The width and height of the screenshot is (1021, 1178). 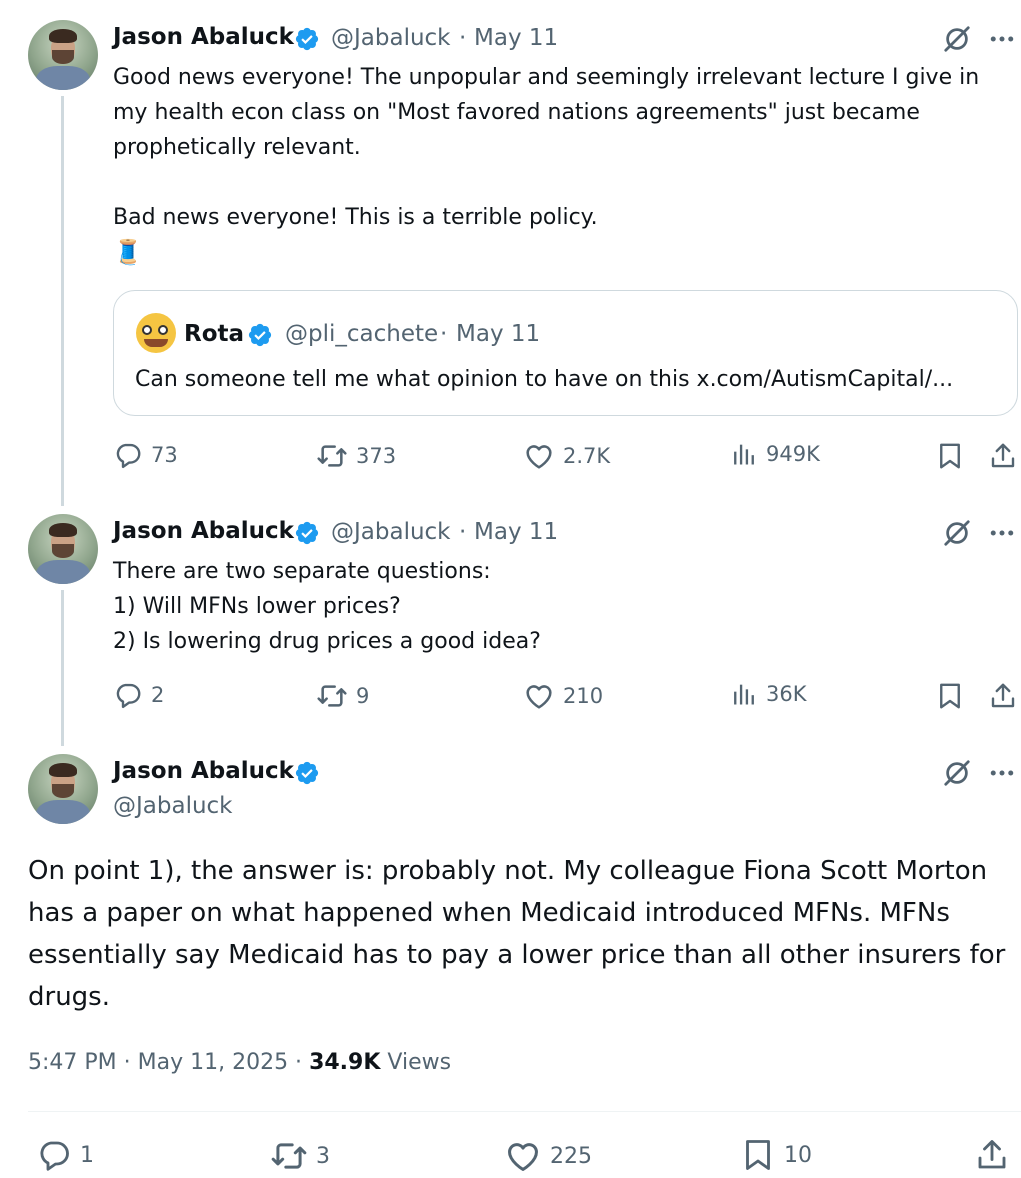 I want to click on quoted-avatar, so click(x=156, y=333).